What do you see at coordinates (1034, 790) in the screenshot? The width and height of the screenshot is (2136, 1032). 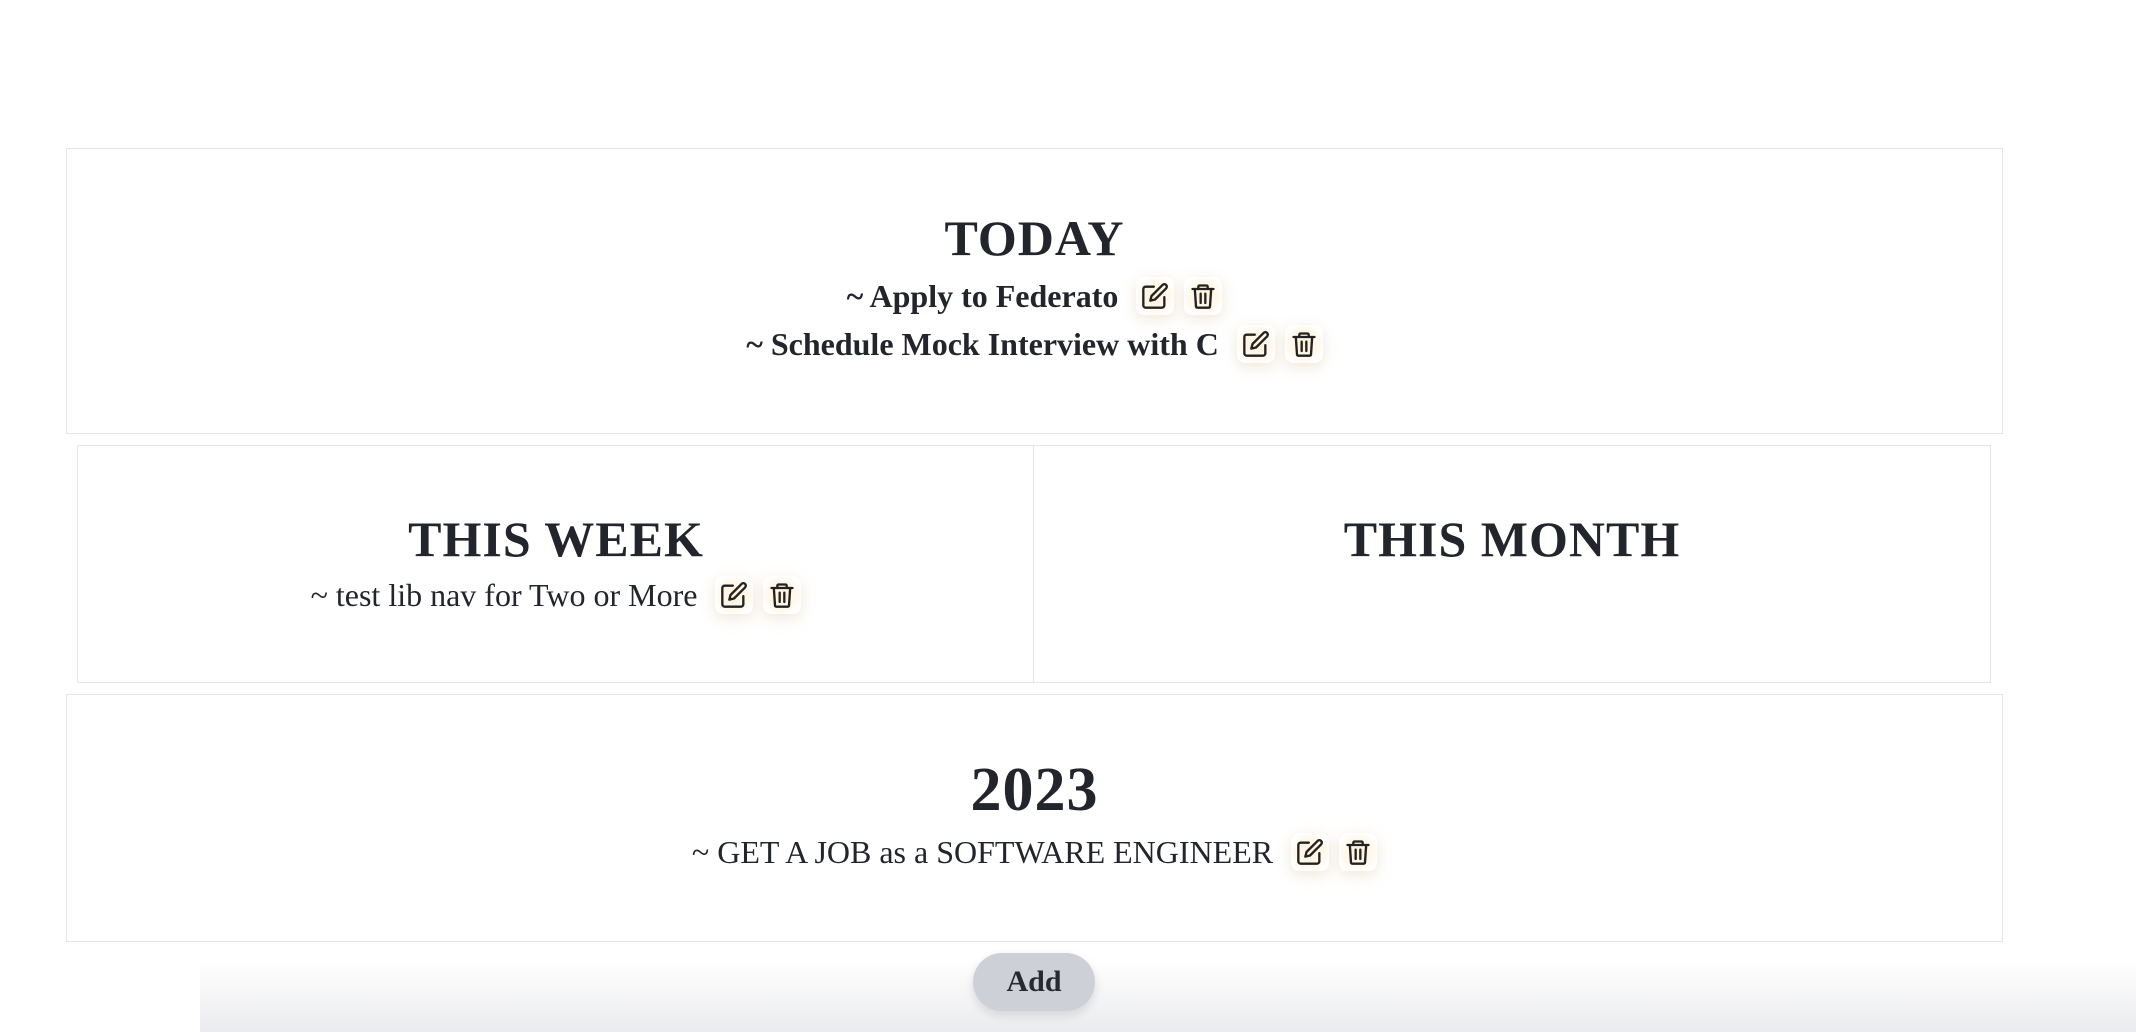 I see `year-title: 2023` at bounding box center [1034, 790].